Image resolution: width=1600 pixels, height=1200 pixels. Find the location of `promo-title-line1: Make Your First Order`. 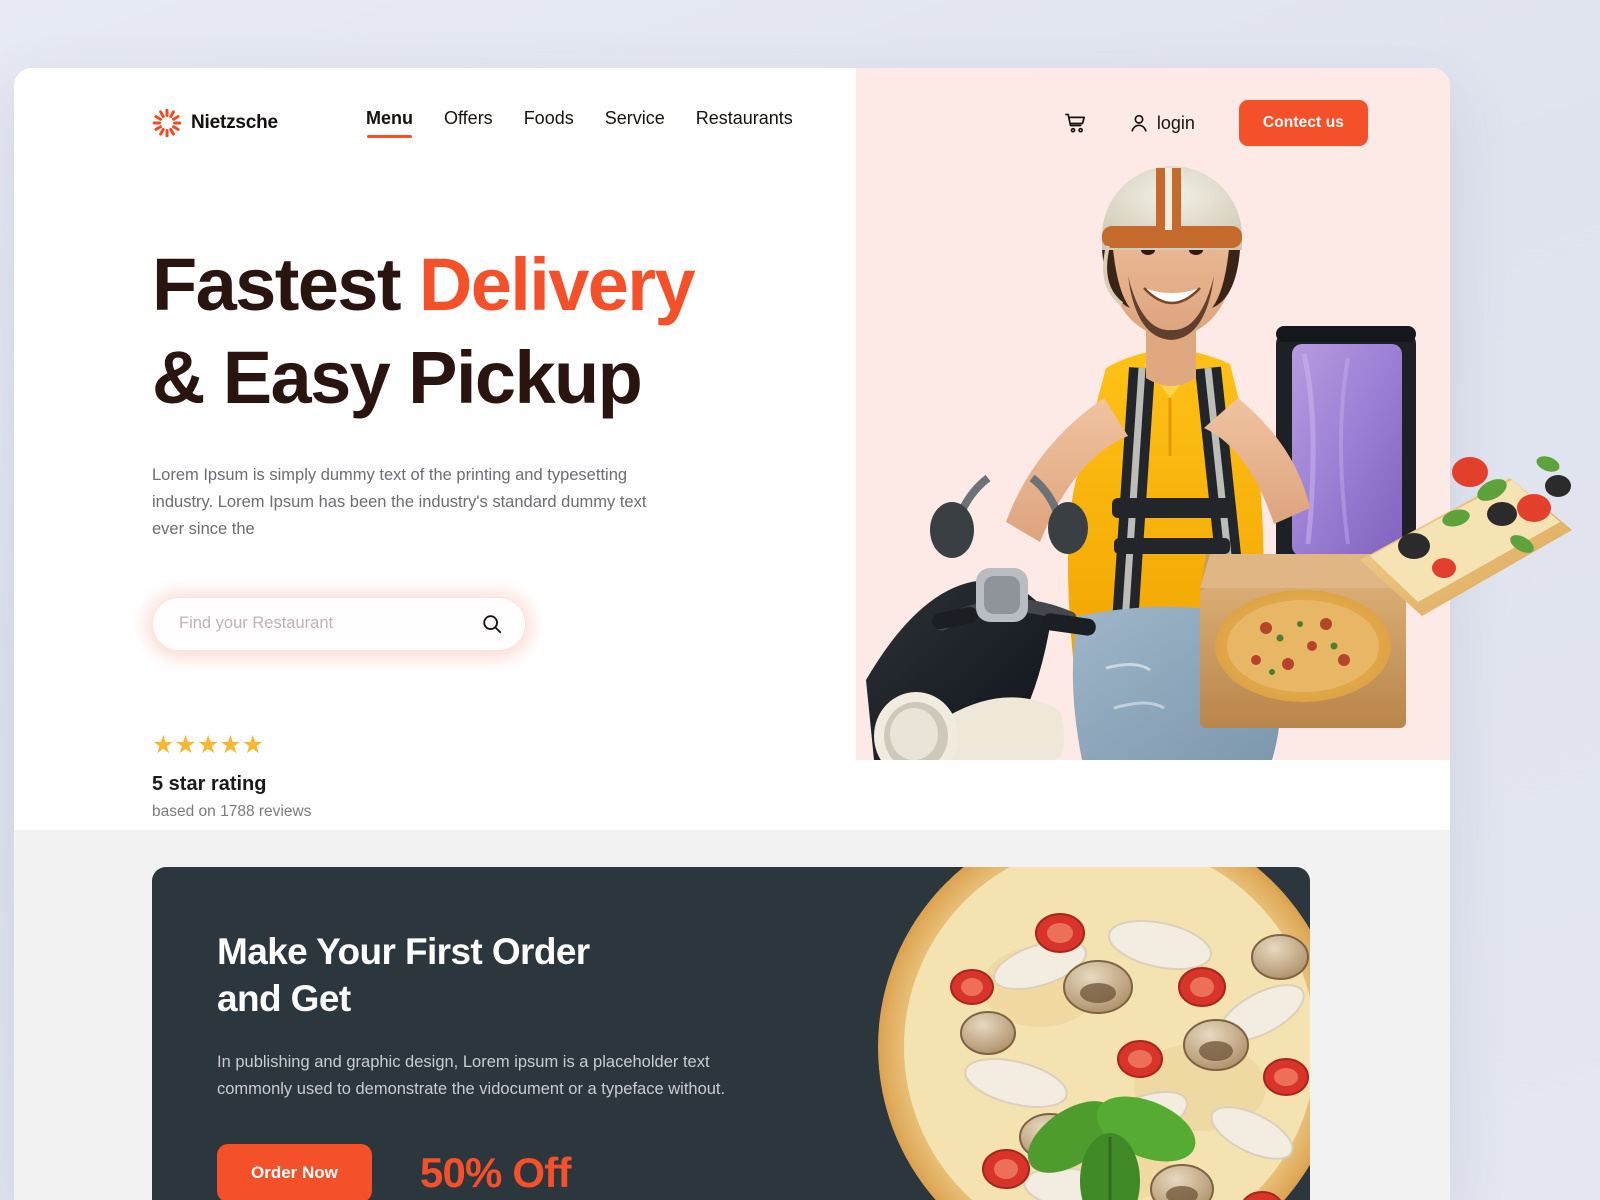

promo-title-line1: Make Your First Order is located at coordinates (403, 951).